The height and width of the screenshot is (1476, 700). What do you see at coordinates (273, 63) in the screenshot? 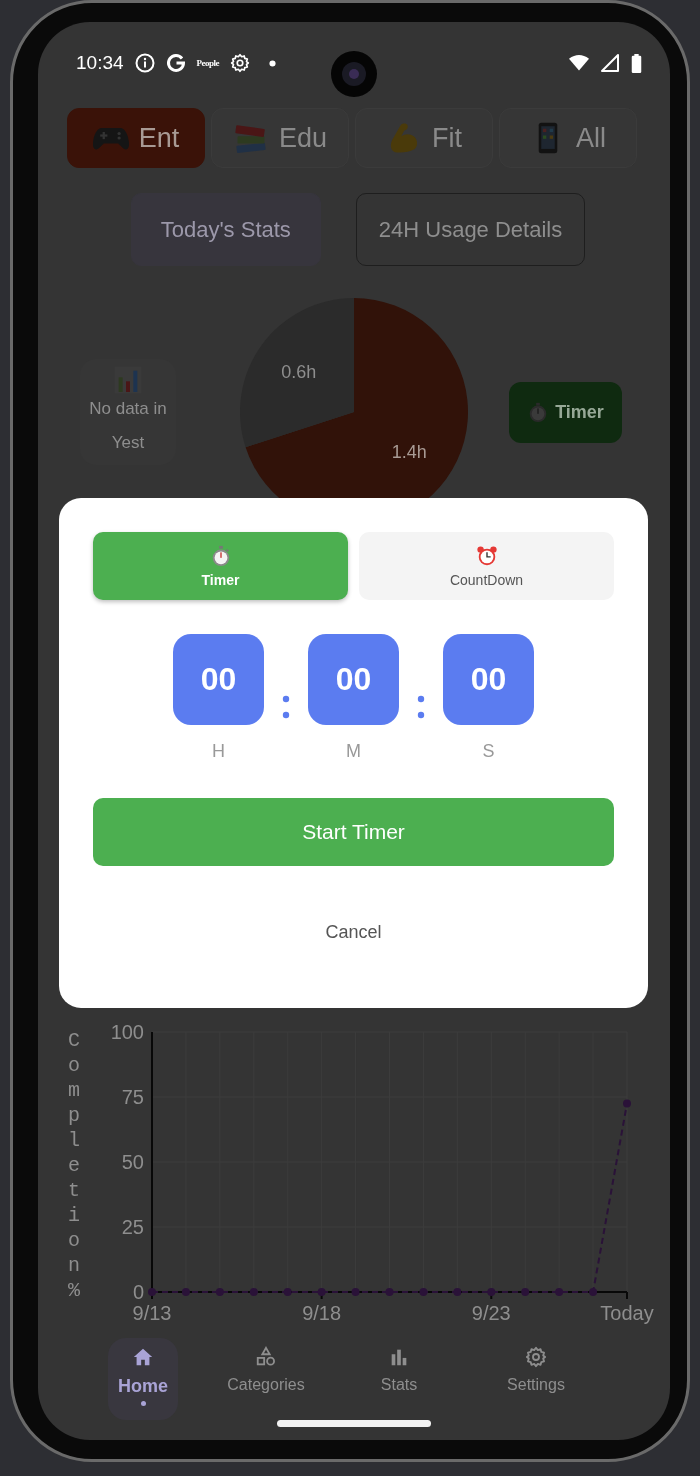
I see `dot-icon` at bounding box center [273, 63].